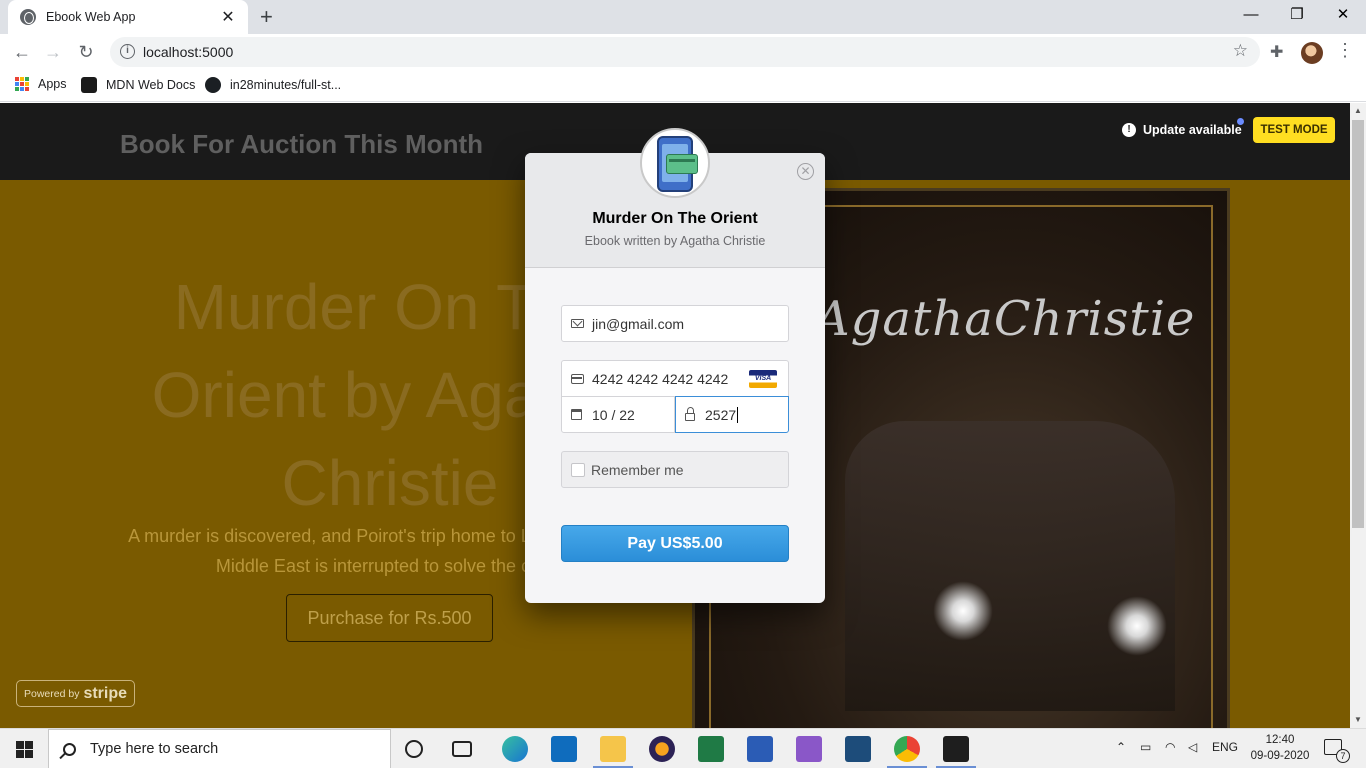  Describe the element at coordinates (613, 414) in the screenshot. I see `expiry-value: 10 / 22` at that location.